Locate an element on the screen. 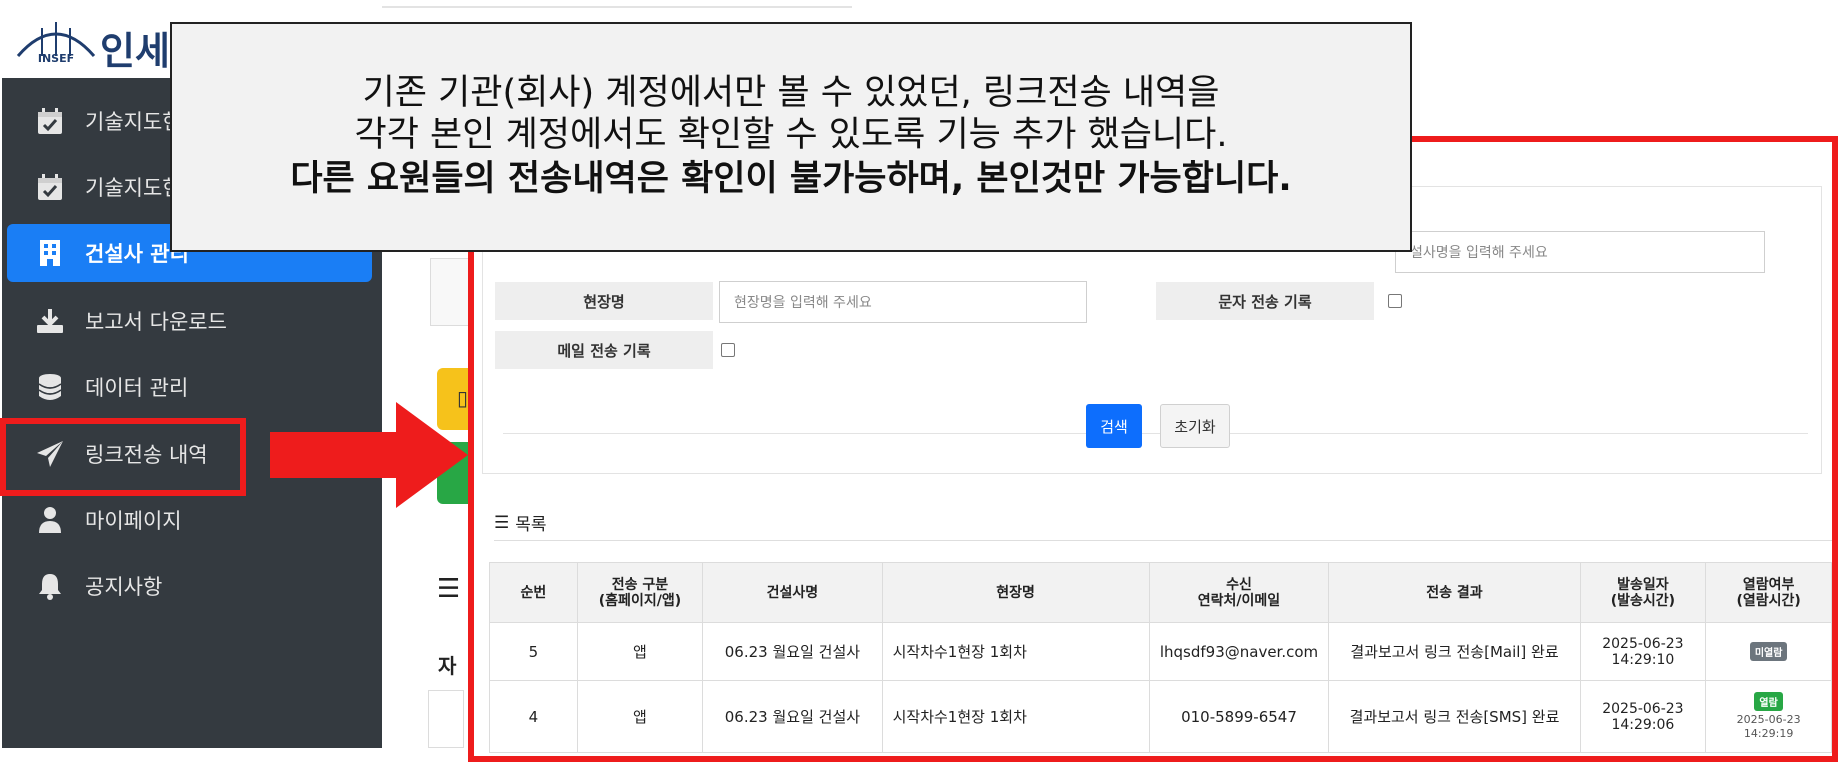 Image resolution: width=1838 pixels, height=762 pixels. logo-mark-text: INSEF is located at coordinates (56, 58).